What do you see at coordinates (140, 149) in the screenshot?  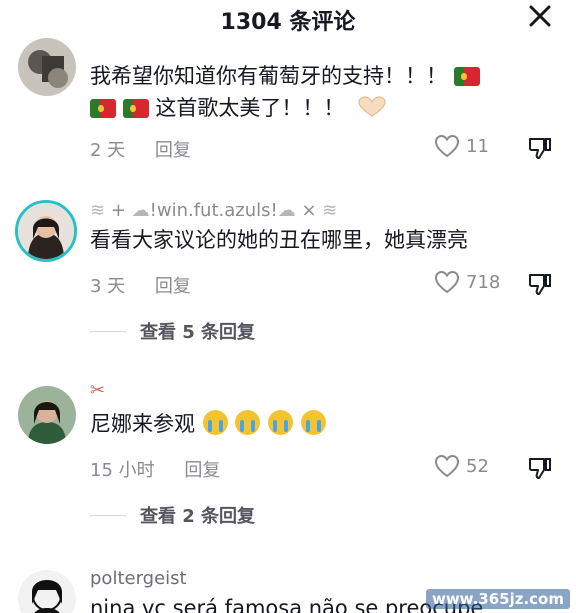 I see `comment-meta: 2 天 回复` at bounding box center [140, 149].